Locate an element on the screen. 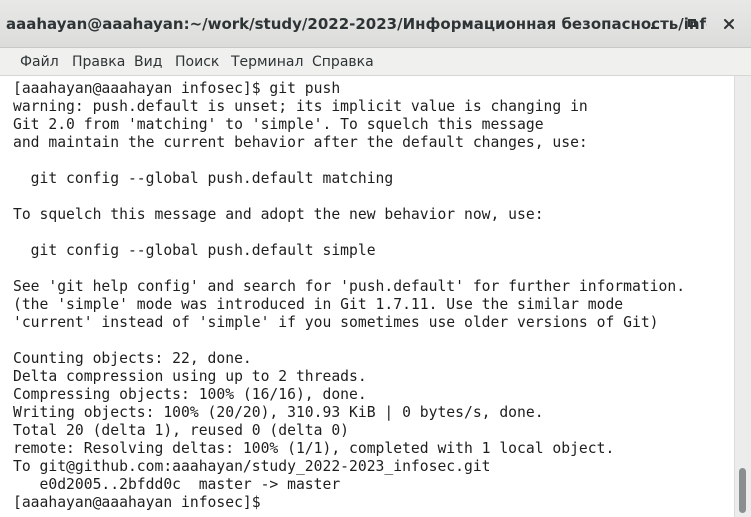  terminal-line: git config --global push.default simple is located at coordinates (194, 250).